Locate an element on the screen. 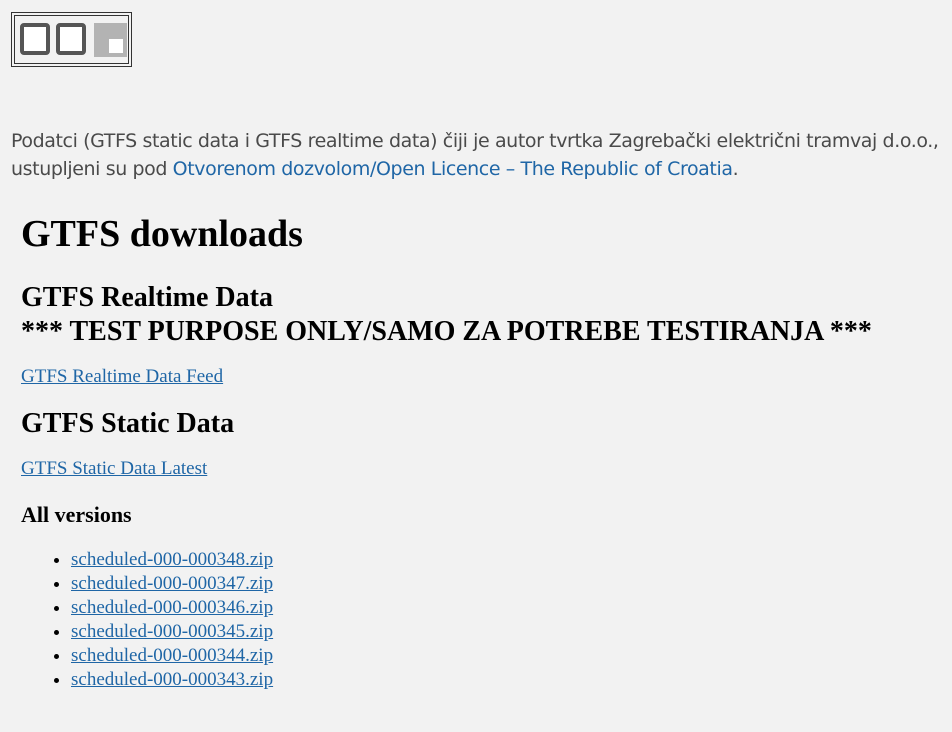 The height and width of the screenshot is (732, 952). realtime-heading-text: GTFS Realtime Data is located at coordinates (147, 297).